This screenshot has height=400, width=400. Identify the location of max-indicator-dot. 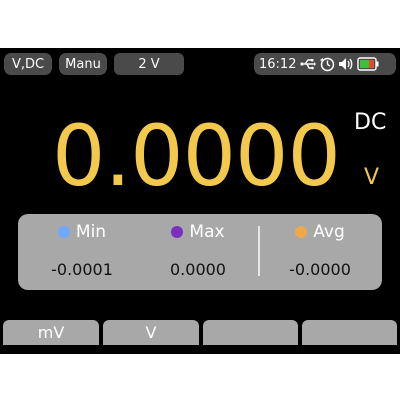
(177, 232).